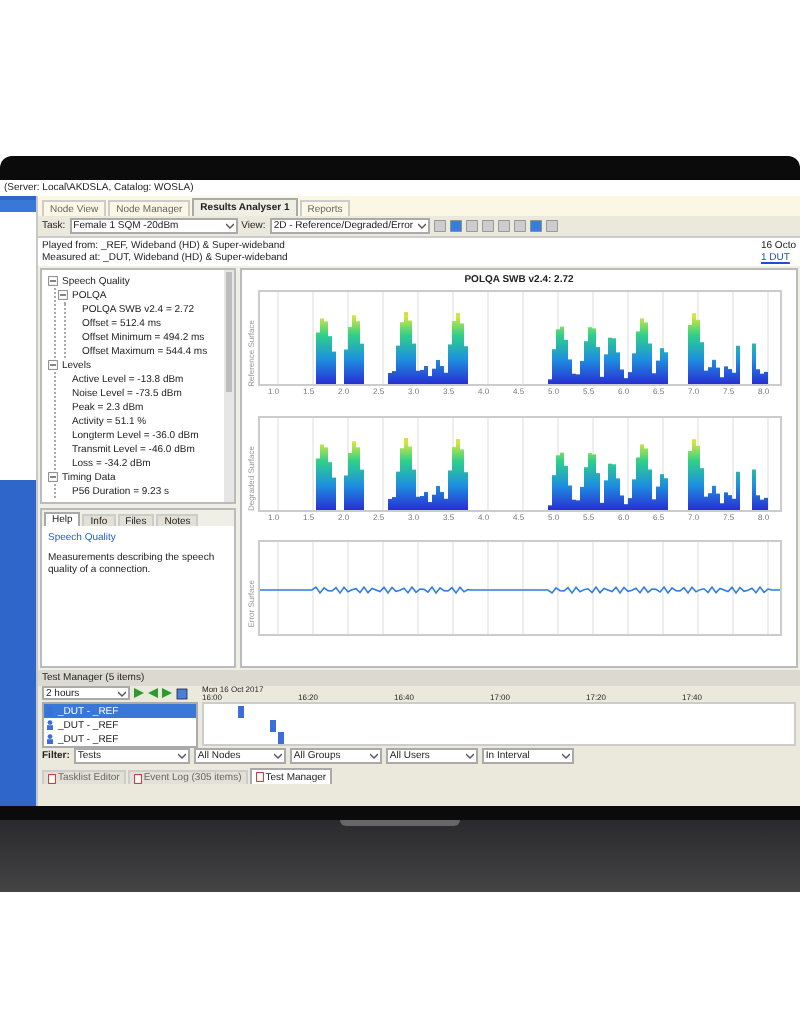  I want to click on right-arrow-icon, so click(167, 693).